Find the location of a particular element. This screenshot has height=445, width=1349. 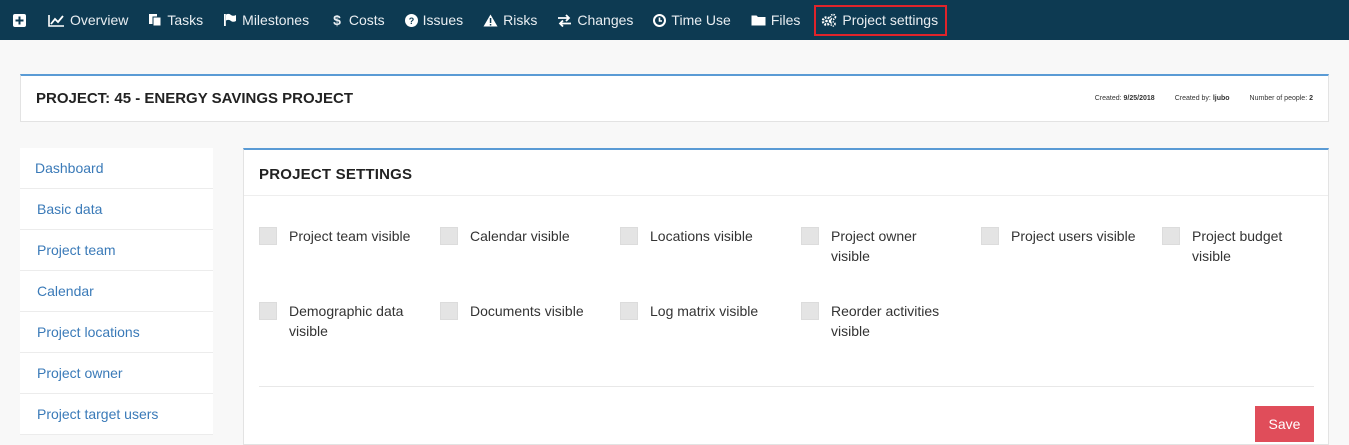

nav-risks-label: Risks is located at coordinates (520, 20).